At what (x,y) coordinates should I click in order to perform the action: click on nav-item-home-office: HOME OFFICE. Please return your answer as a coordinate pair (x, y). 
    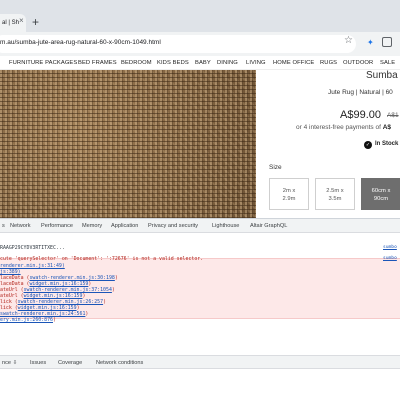
    Looking at the image, I should click on (293, 63).